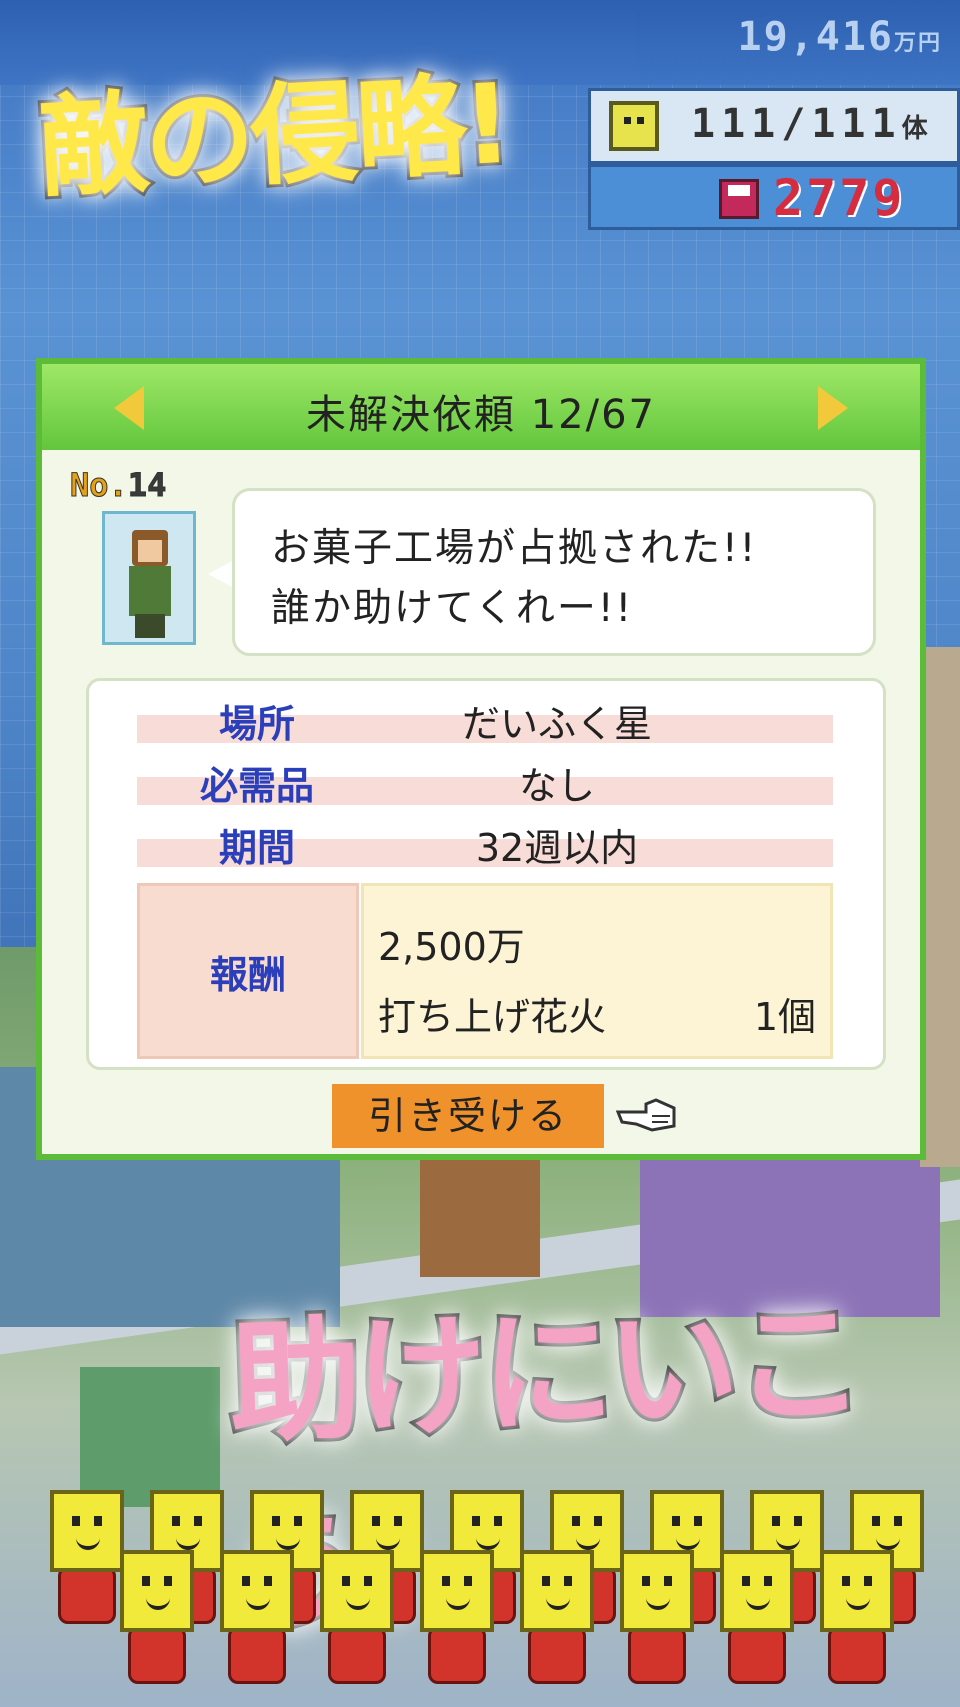  Describe the element at coordinates (815, 37) in the screenshot. I see `money-value: 19,416` at that location.